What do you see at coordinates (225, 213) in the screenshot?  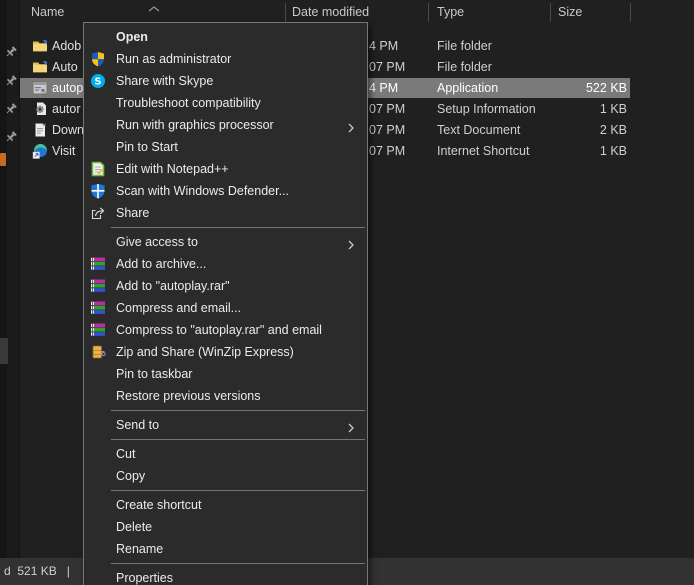 I see `menu-item-share: Share` at bounding box center [225, 213].